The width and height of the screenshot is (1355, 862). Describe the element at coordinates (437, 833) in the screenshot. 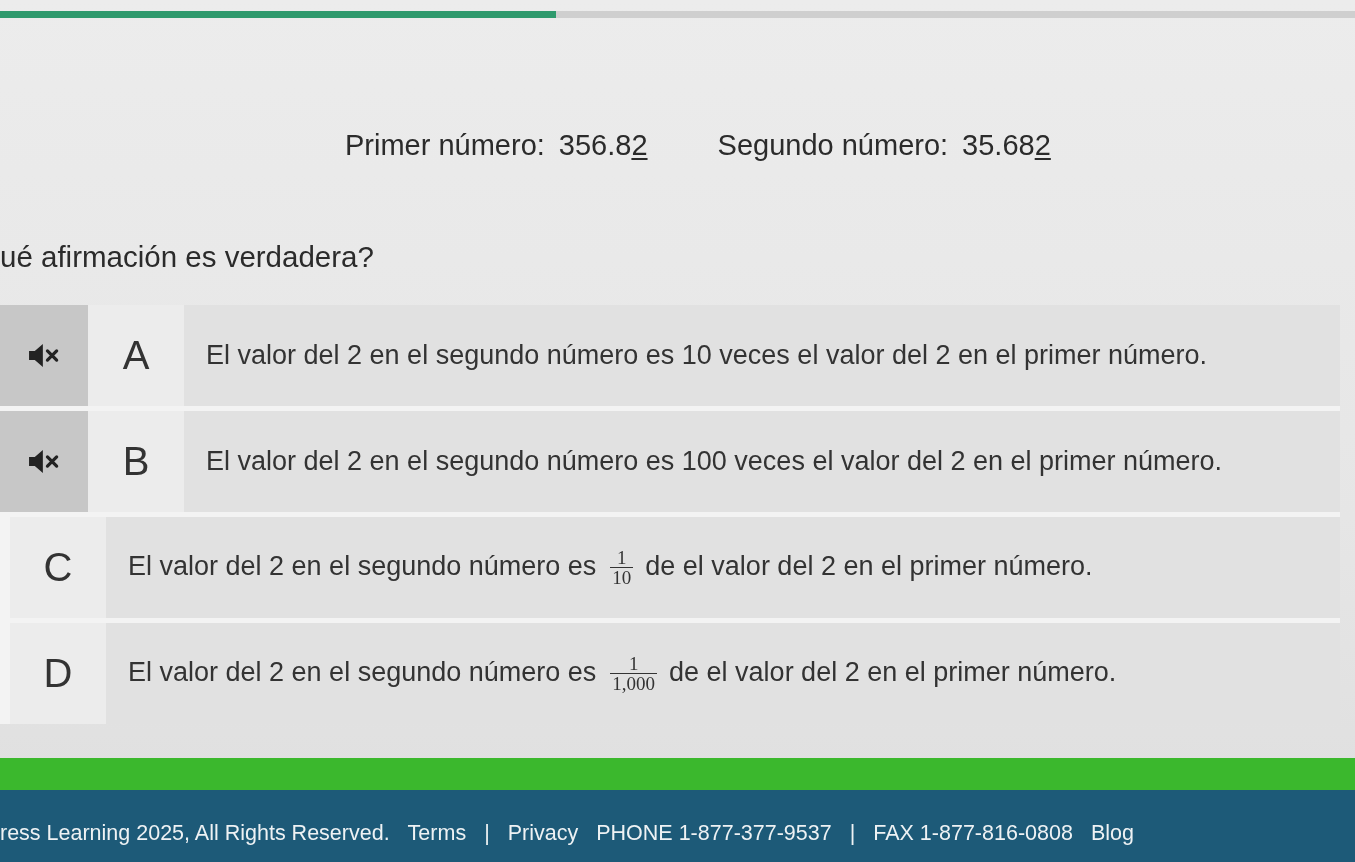

I see `terms-link: Terms` at that location.